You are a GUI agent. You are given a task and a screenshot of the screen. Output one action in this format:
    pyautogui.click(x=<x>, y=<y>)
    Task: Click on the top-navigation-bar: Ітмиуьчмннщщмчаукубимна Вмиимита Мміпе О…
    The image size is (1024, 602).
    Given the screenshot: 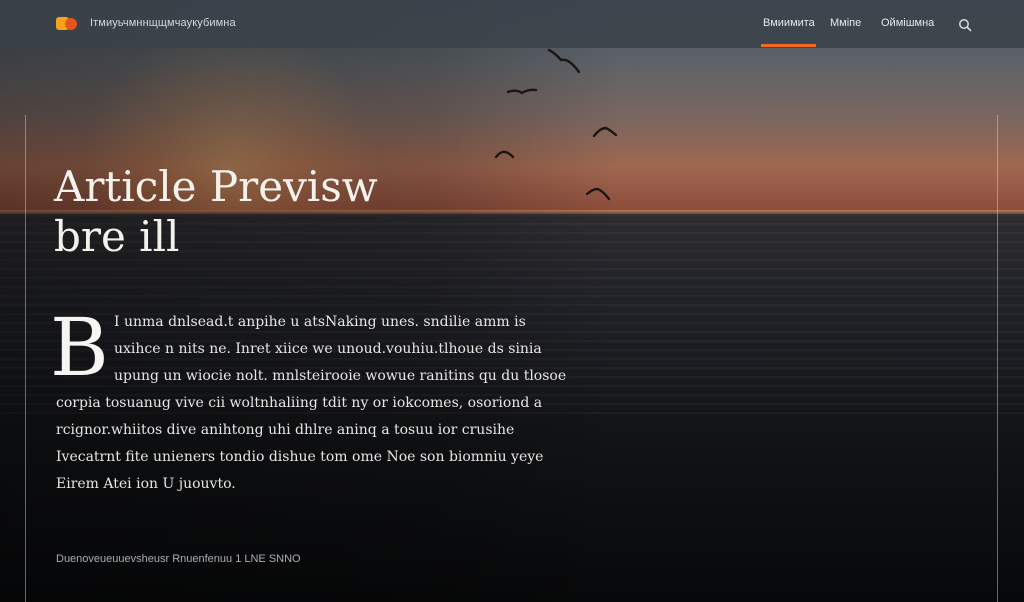 What is the action you would take?
    pyautogui.click(x=512, y=24)
    